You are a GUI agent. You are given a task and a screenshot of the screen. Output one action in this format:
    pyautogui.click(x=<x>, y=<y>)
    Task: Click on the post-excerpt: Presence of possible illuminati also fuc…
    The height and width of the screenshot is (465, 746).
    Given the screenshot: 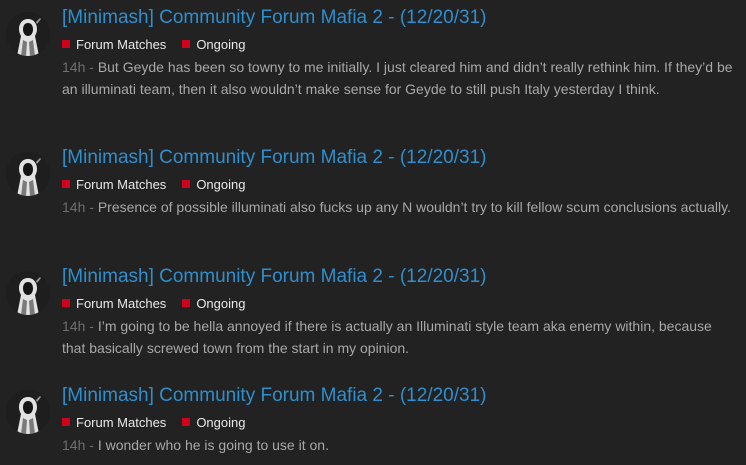 What is the action you would take?
    pyautogui.click(x=414, y=207)
    